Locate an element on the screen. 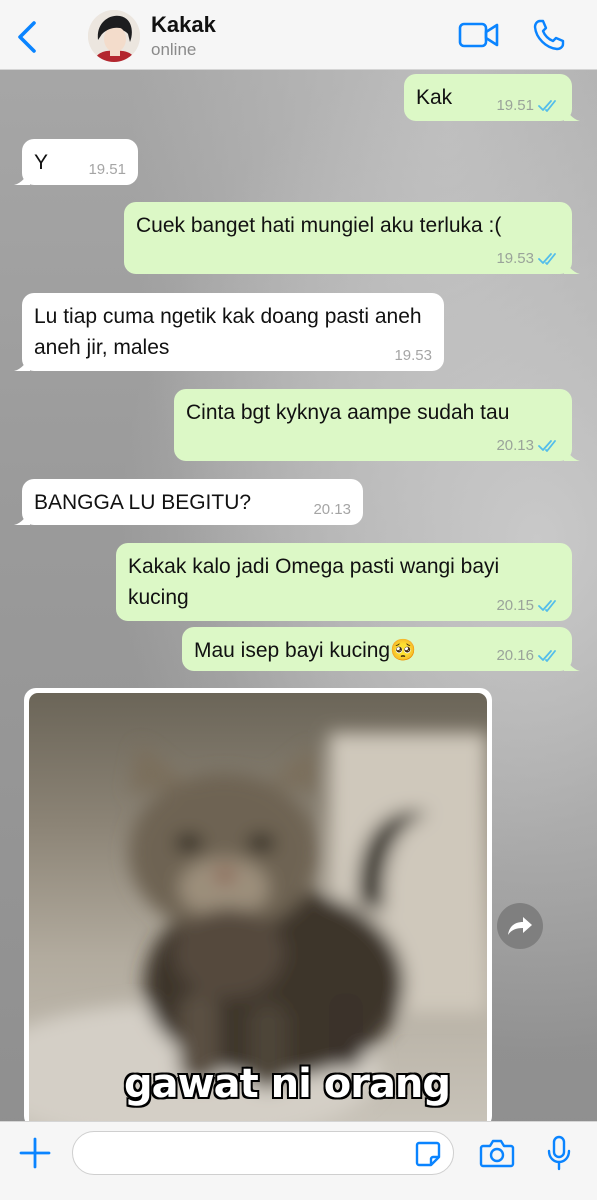  contact-name: Kakak is located at coordinates (183, 25).